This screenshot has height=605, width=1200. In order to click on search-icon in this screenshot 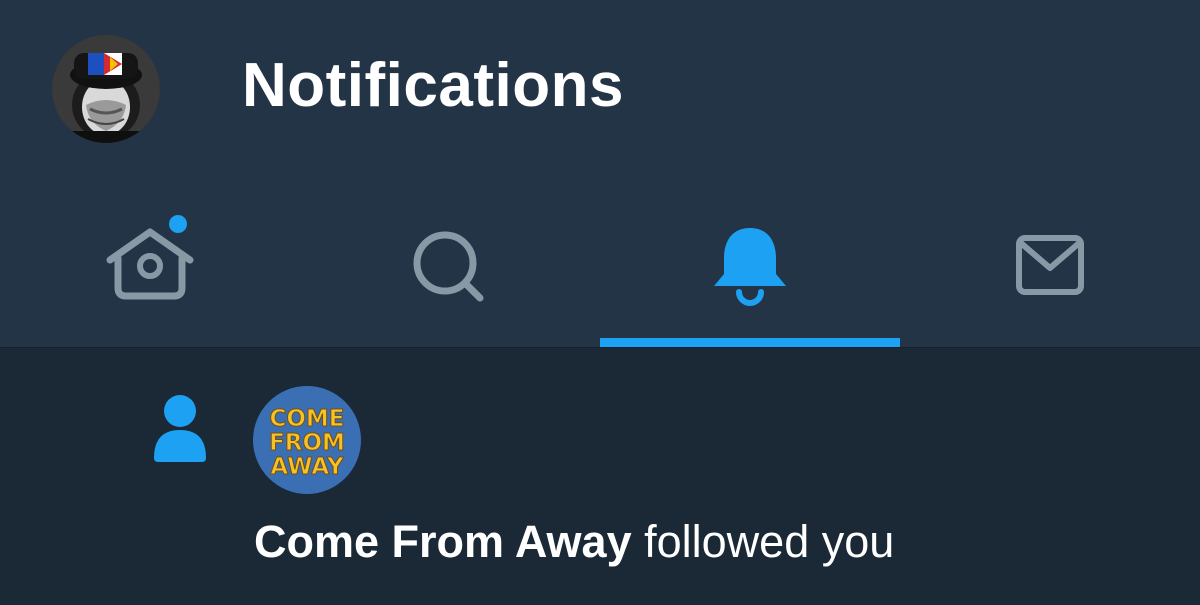, I will do `click(448, 266)`.